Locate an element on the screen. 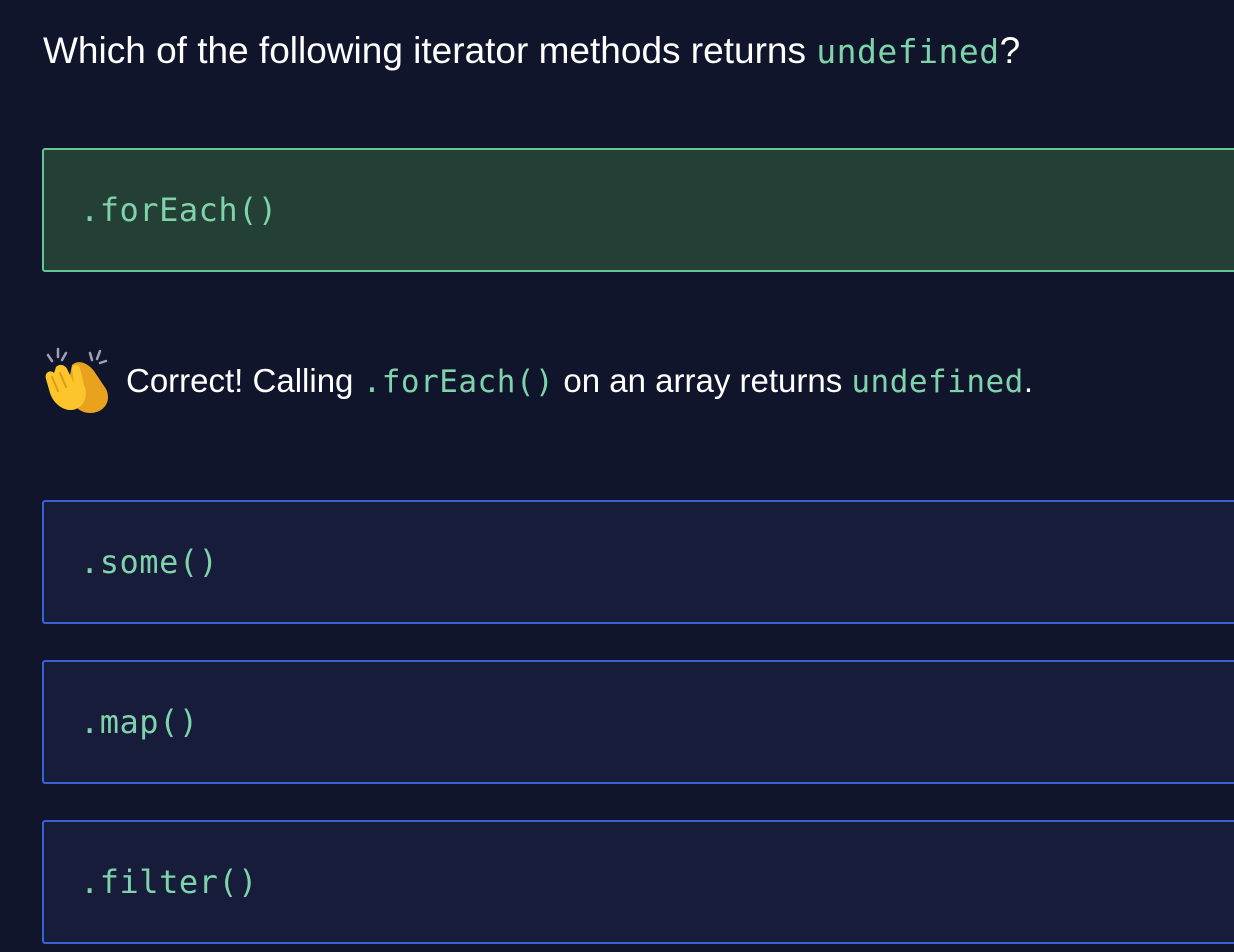 The image size is (1234, 952). feedback-code-undefined: undefined is located at coordinates (937, 382).